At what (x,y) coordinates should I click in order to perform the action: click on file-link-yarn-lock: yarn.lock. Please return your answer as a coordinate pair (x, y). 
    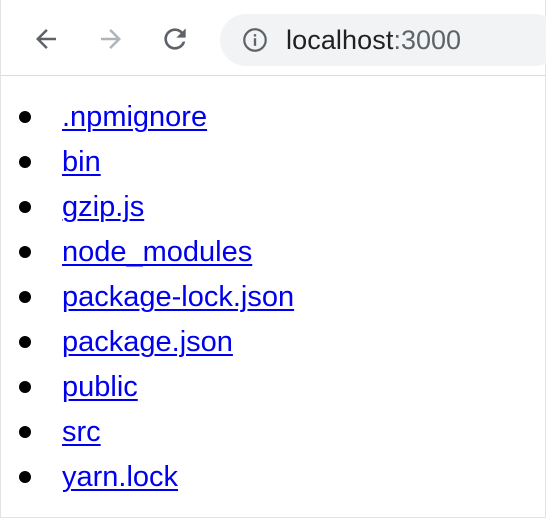
    Looking at the image, I should click on (120, 477).